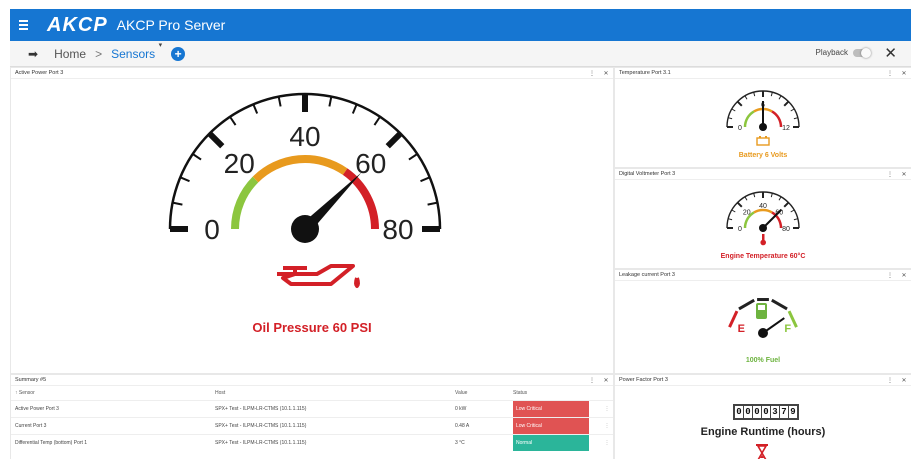 Image resolution: width=913 pixels, height=459 pixels. What do you see at coordinates (31, 25) in the screenshot?
I see `menu-icon` at bounding box center [31, 25].